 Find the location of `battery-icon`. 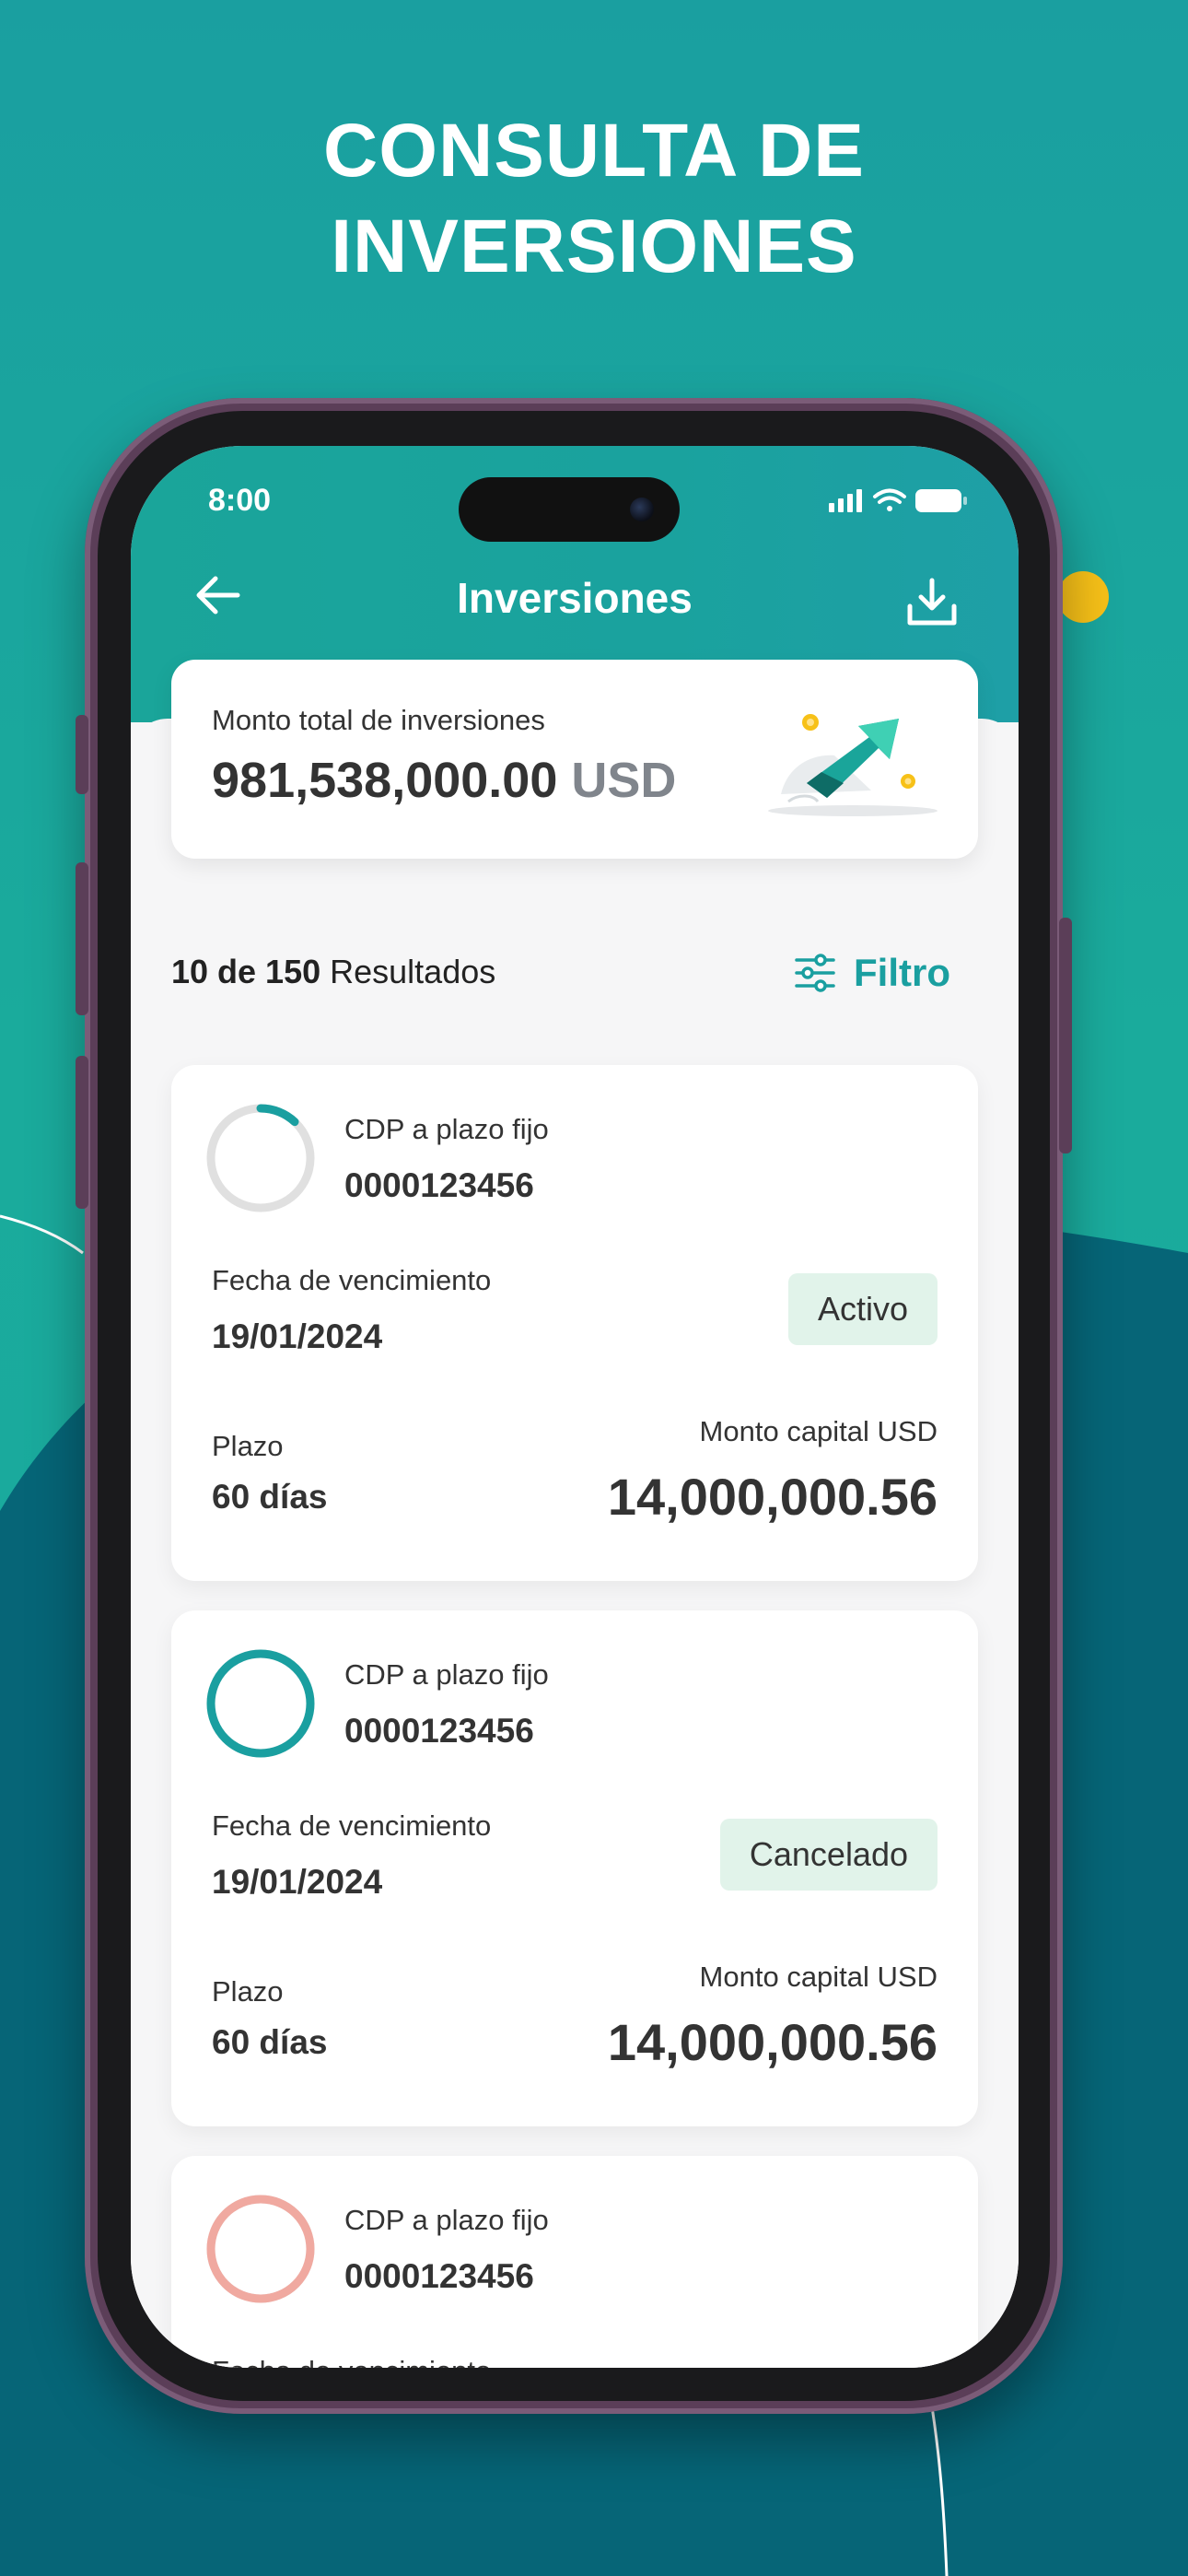

battery-icon is located at coordinates (941, 500).